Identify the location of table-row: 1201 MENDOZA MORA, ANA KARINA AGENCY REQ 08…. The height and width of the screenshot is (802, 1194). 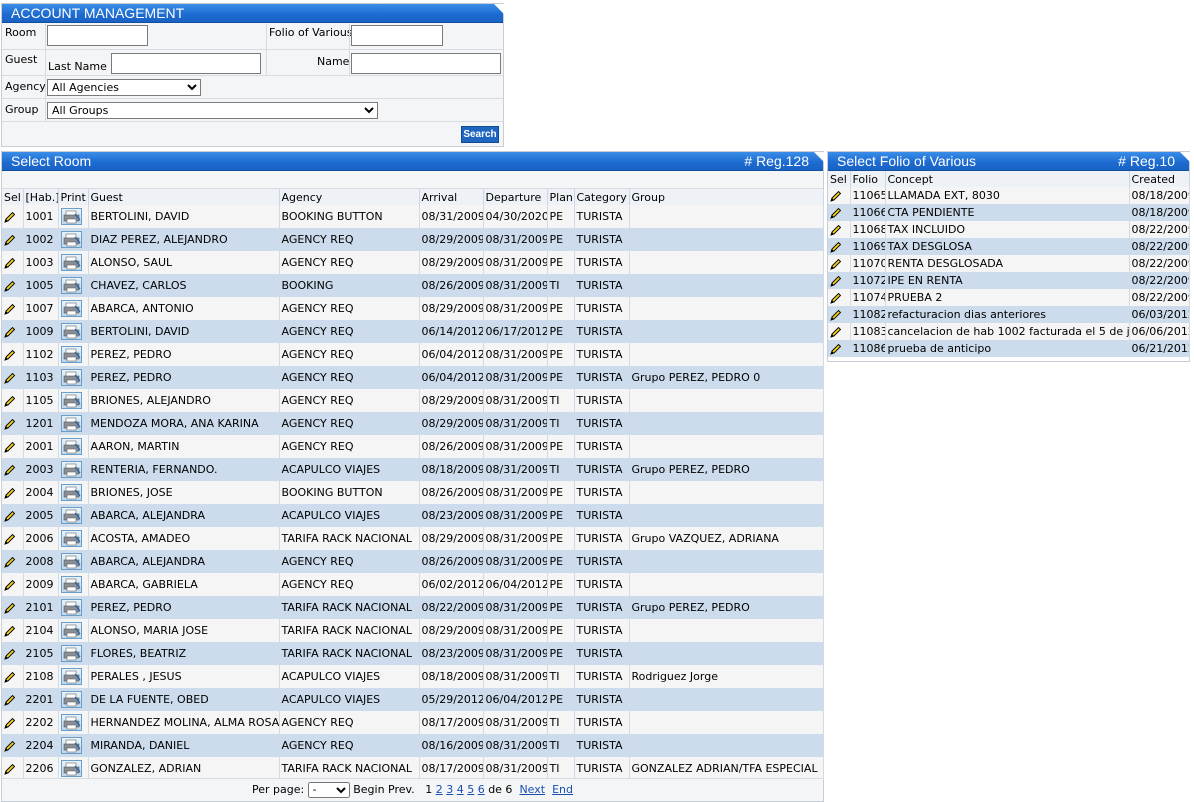
(413, 423).